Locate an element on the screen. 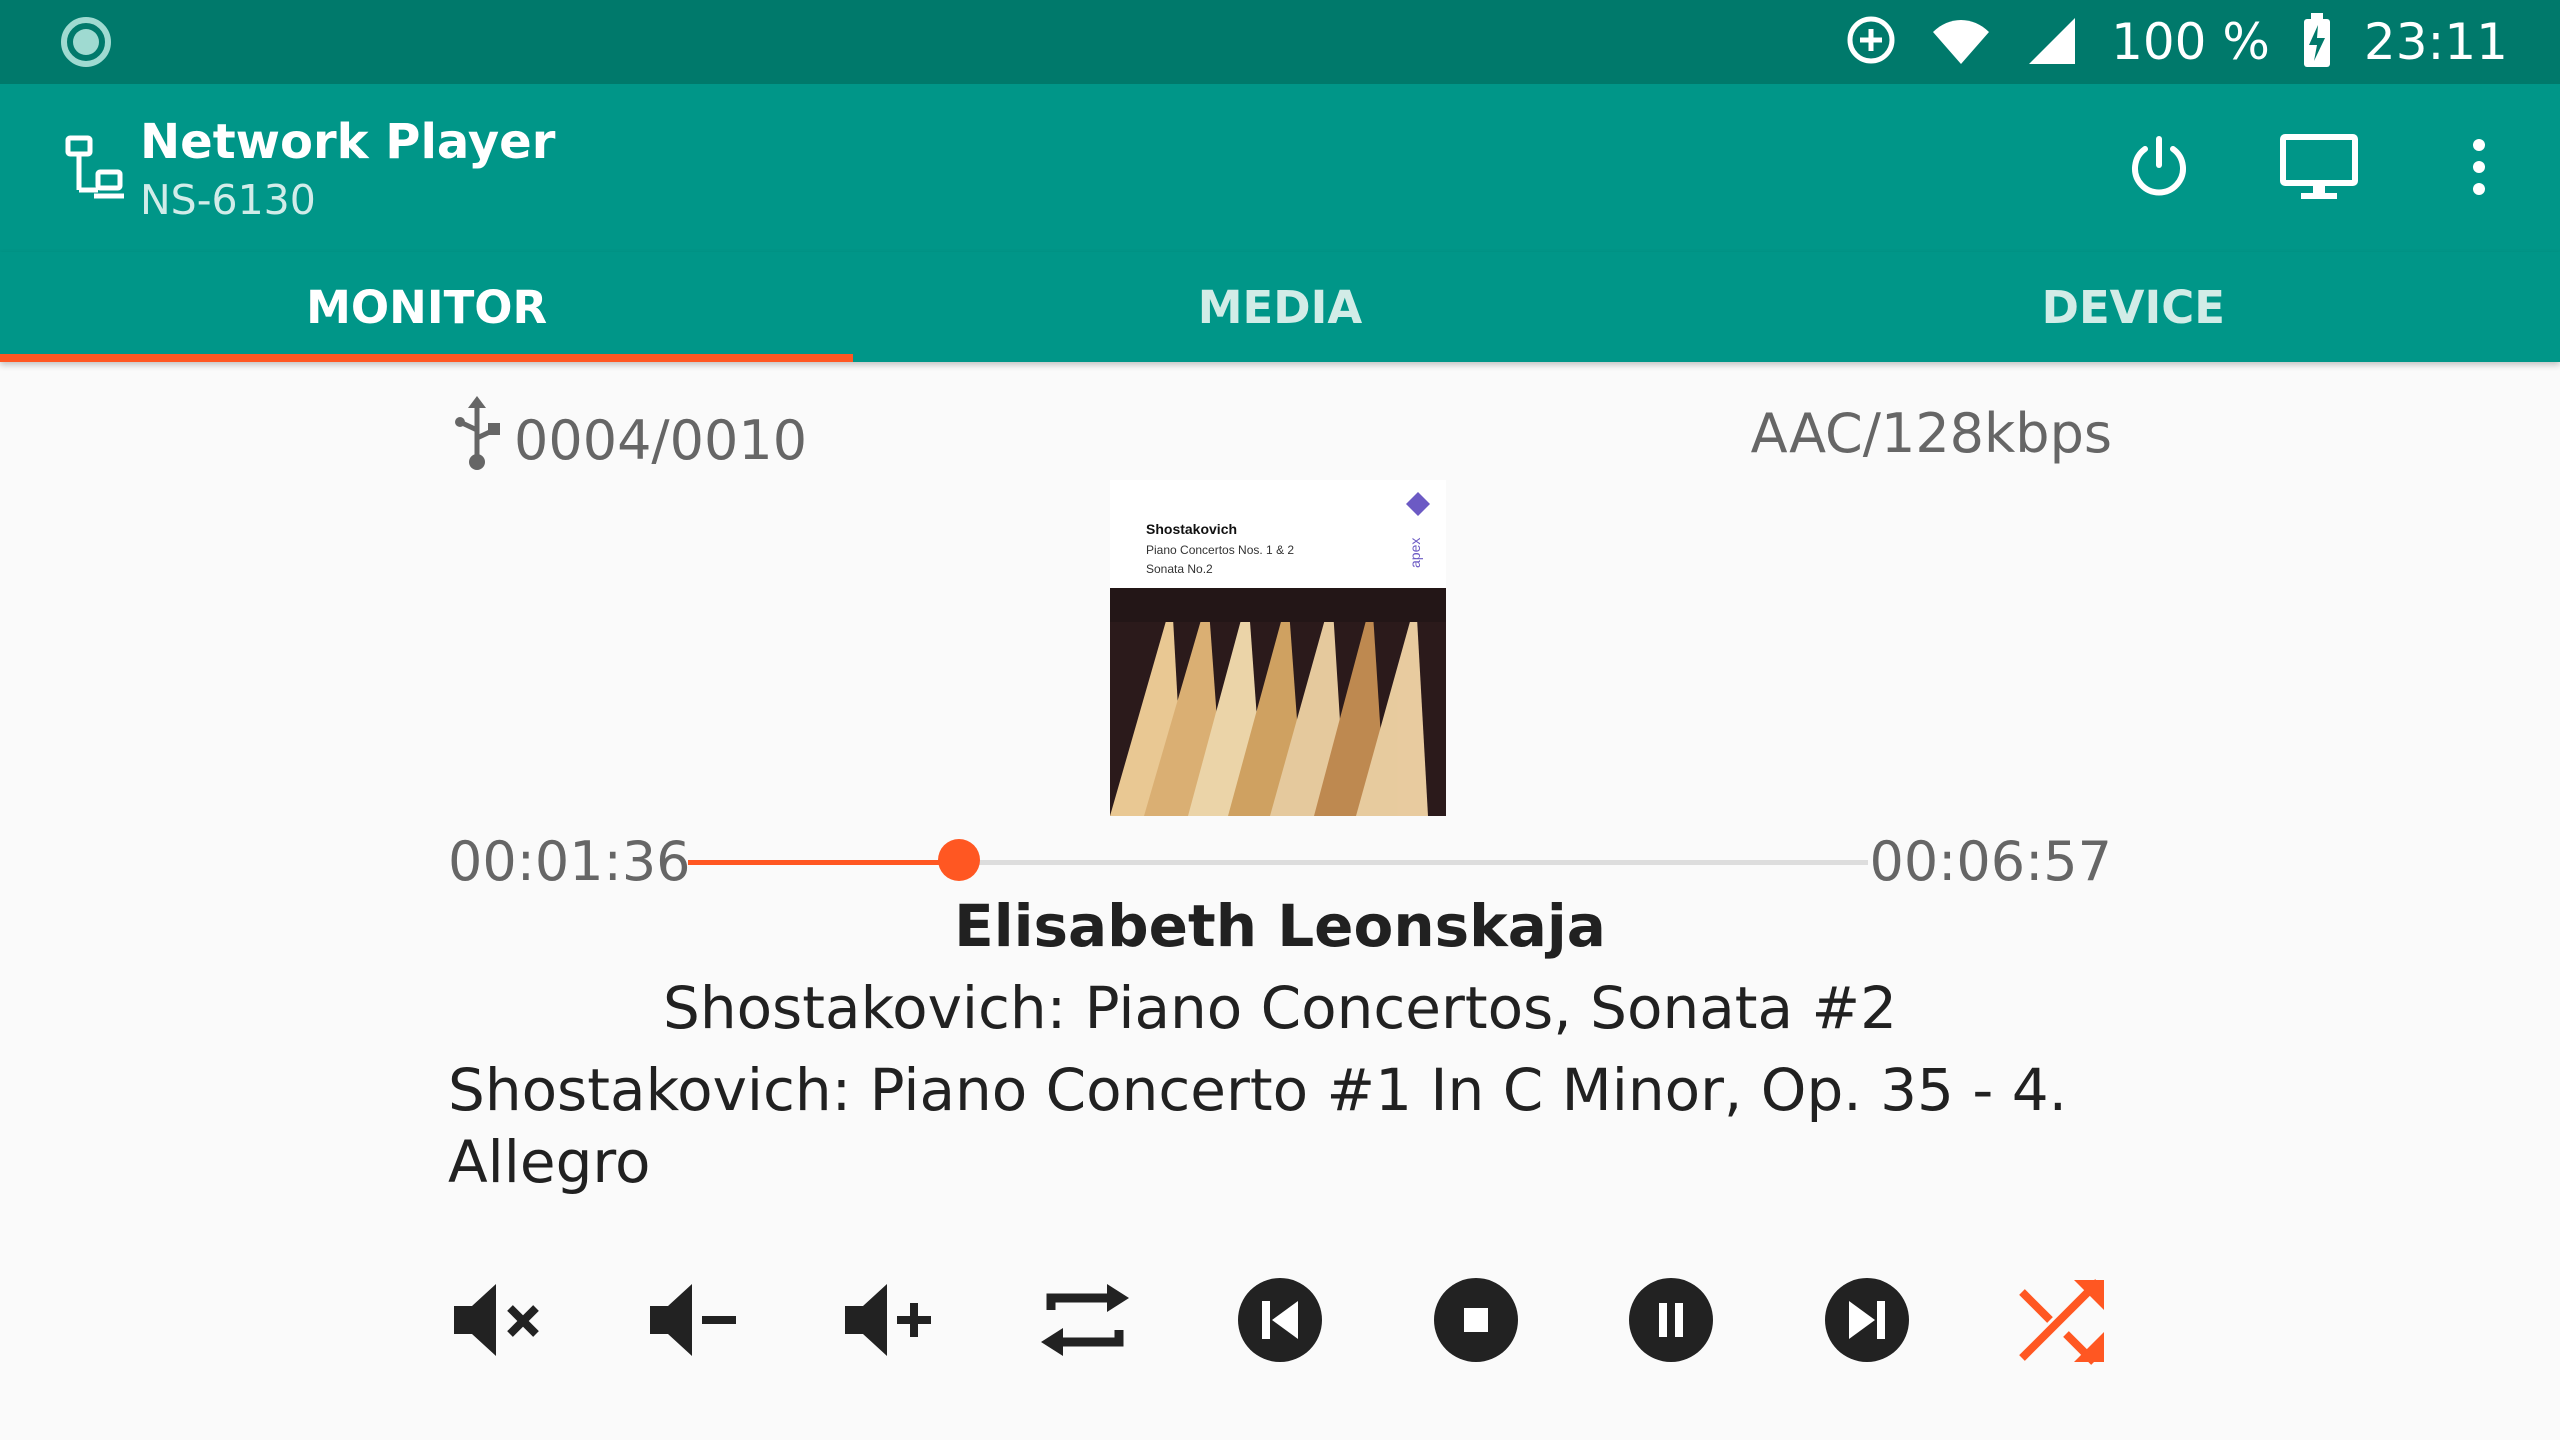 The height and width of the screenshot is (1440, 2560). previous-track-button is located at coordinates (1280, 1322).